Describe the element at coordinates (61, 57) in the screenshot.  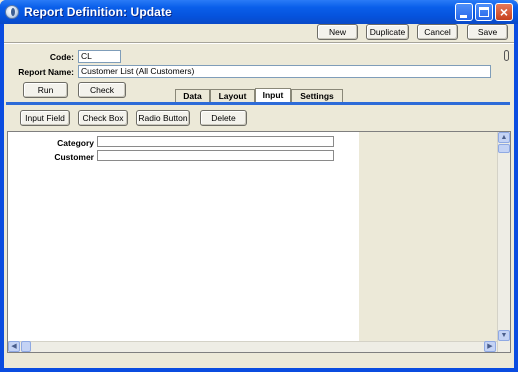
I see `code-label: Code:` at that location.